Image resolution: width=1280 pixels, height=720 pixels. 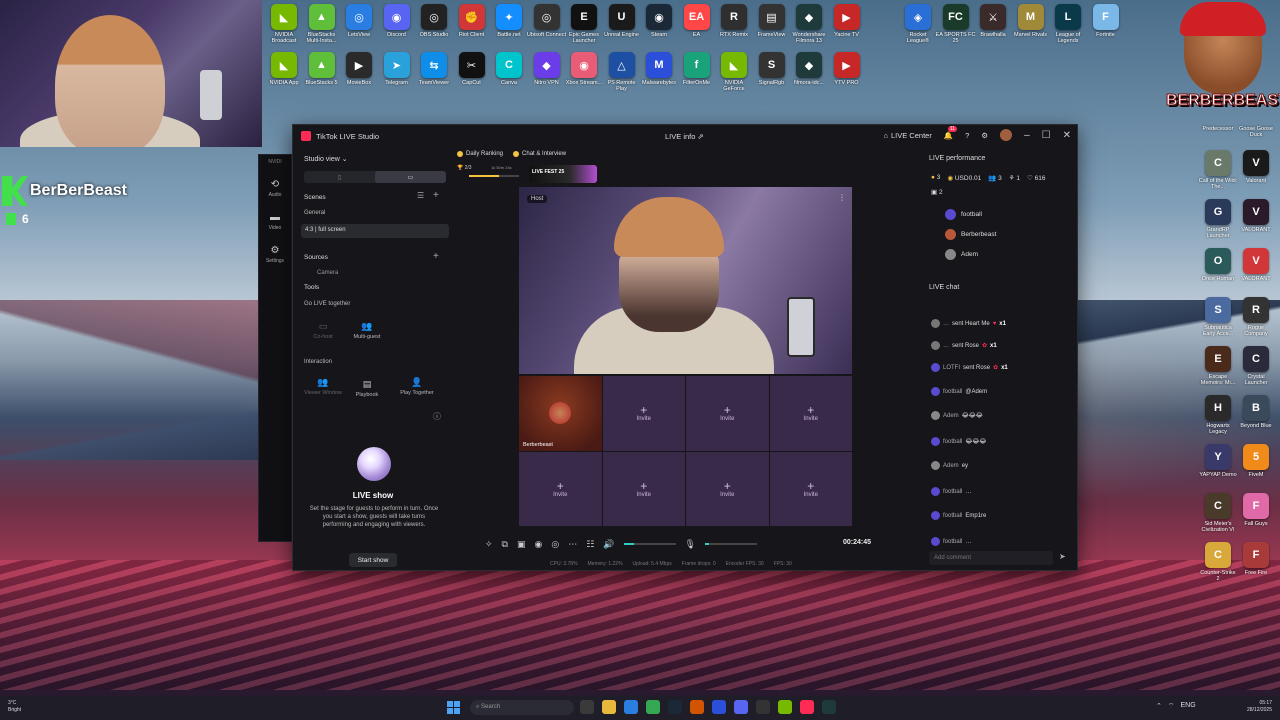 What do you see at coordinates (1106, 21) in the screenshot?
I see `desktop-shortcut: F Fortnite` at bounding box center [1106, 21].